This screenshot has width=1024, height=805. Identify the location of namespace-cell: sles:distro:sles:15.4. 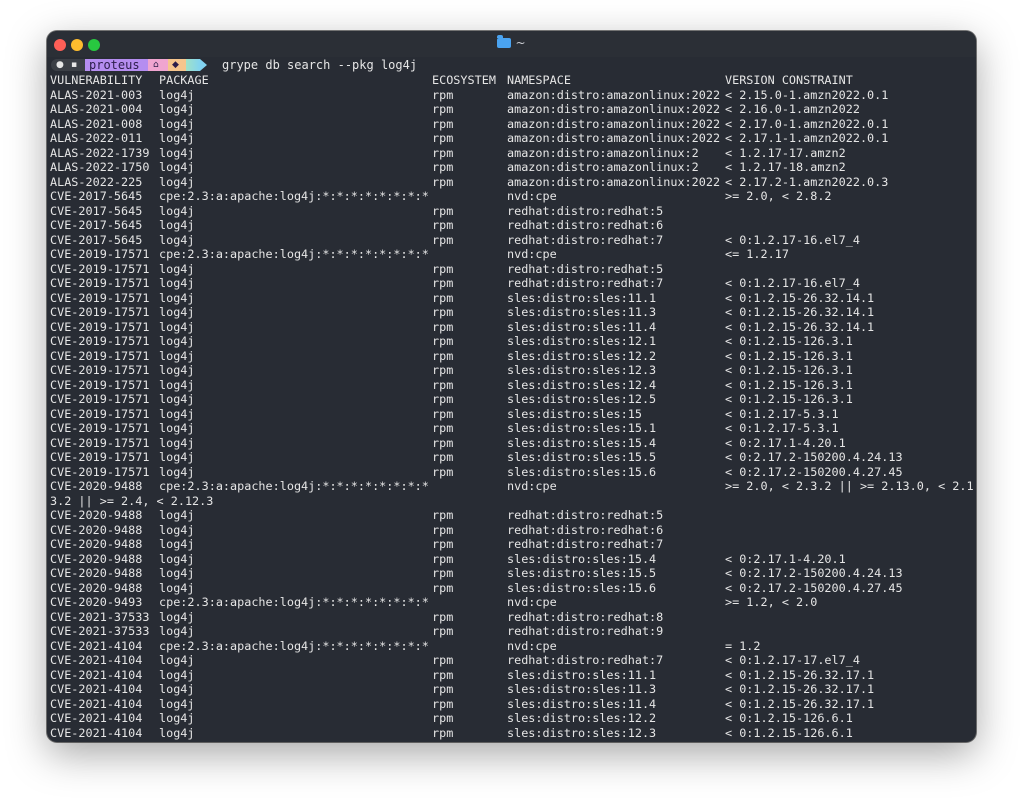
(582, 442).